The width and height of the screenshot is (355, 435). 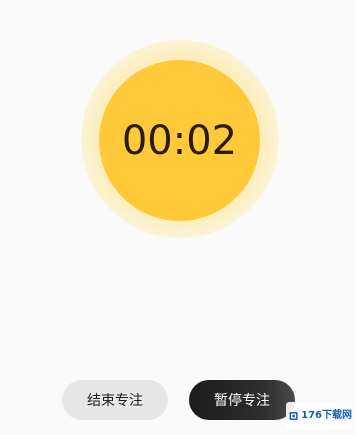 I want to click on watermark: 176下载网, so click(x=319, y=416).